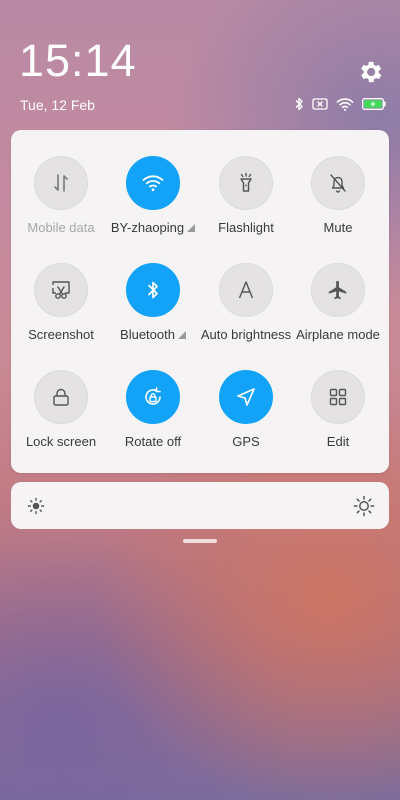 This screenshot has height=800, width=400. I want to click on airplane-mode-button, so click(338, 290).